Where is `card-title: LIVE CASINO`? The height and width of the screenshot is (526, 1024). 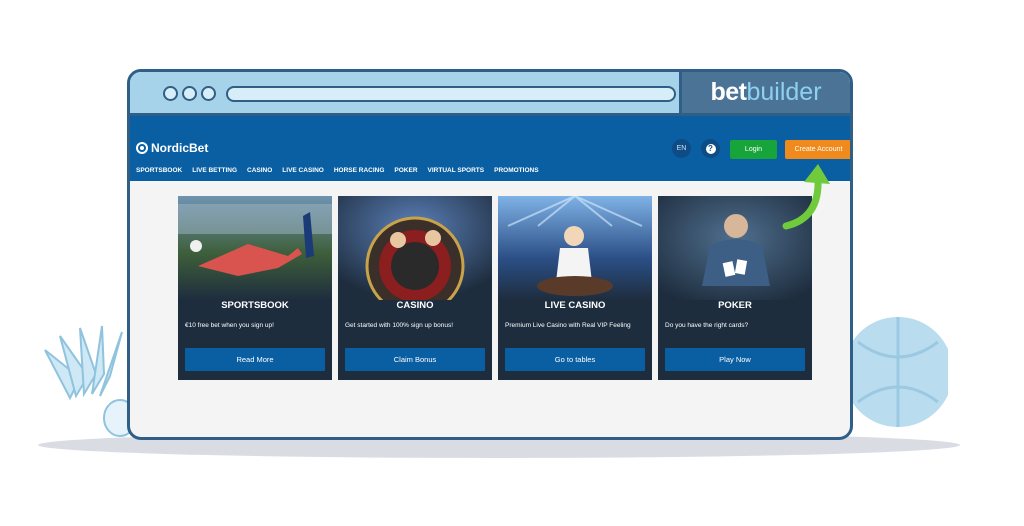 card-title: LIVE CASINO is located at coordinates (575, 305).